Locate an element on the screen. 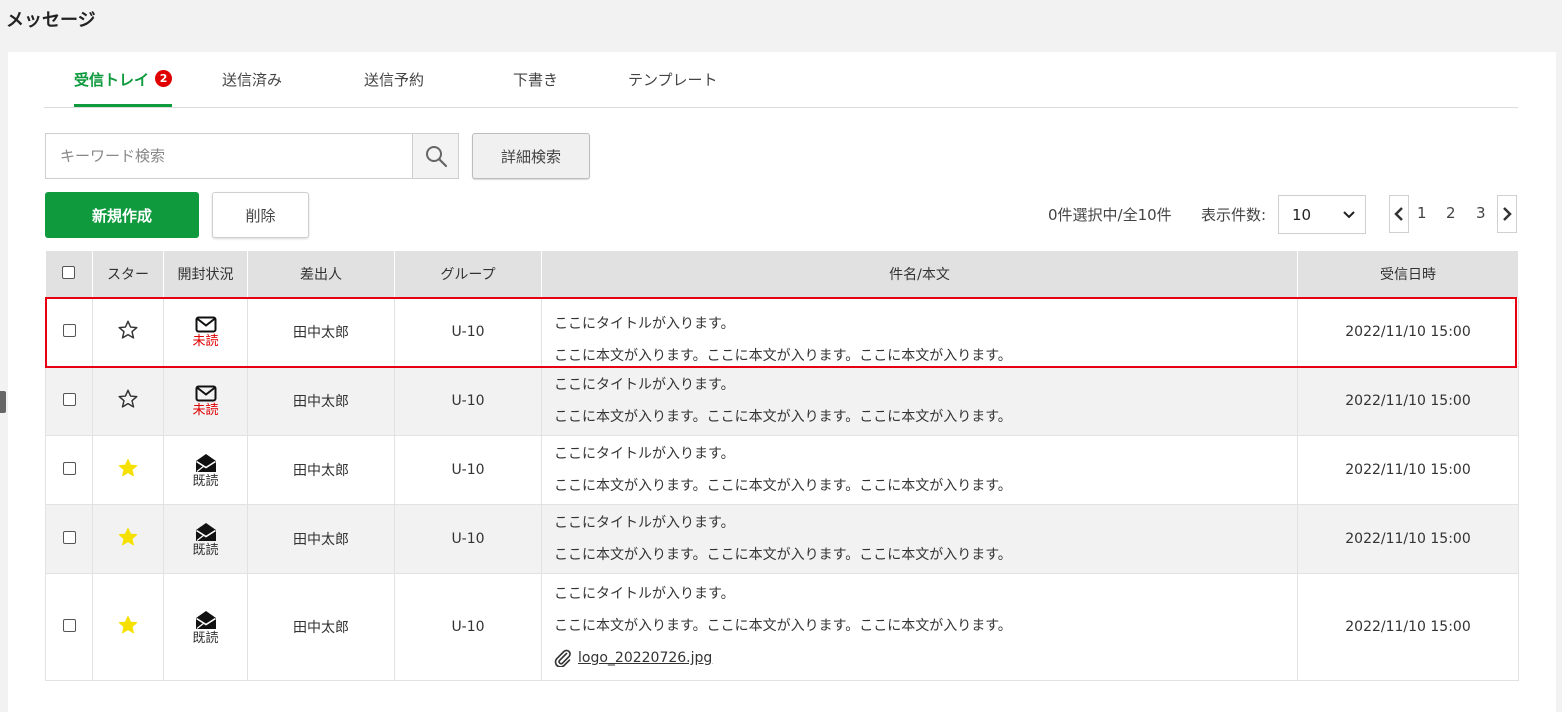  keyword-search-input is located at coordinates (229, 156).